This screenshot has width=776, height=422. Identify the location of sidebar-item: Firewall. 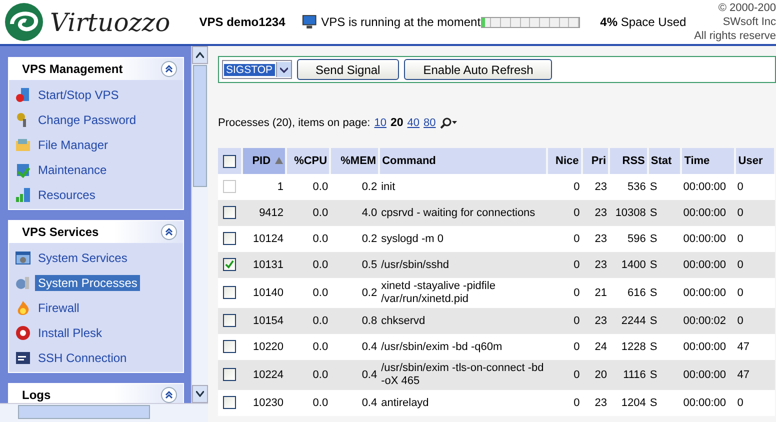
(58, 308).